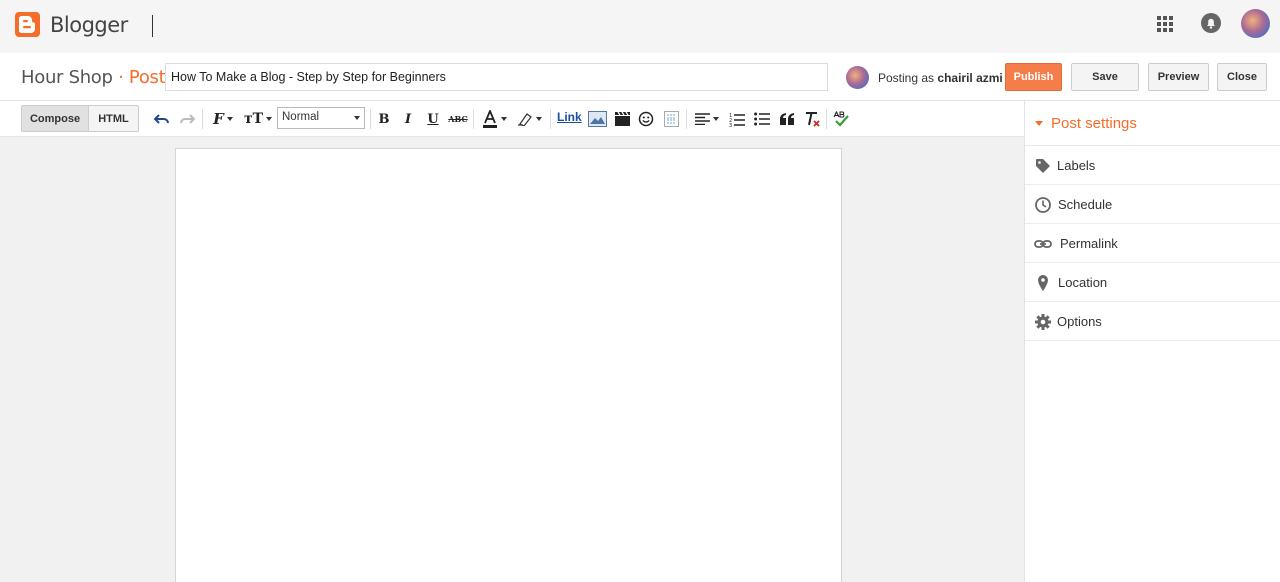 The height and width of the screenshot is (582, 1280). What do you see at coordinates (1152, 243) in the screenshot?
I see `settings-item-permalink: Permalink` at bounding box center [1152, 243].